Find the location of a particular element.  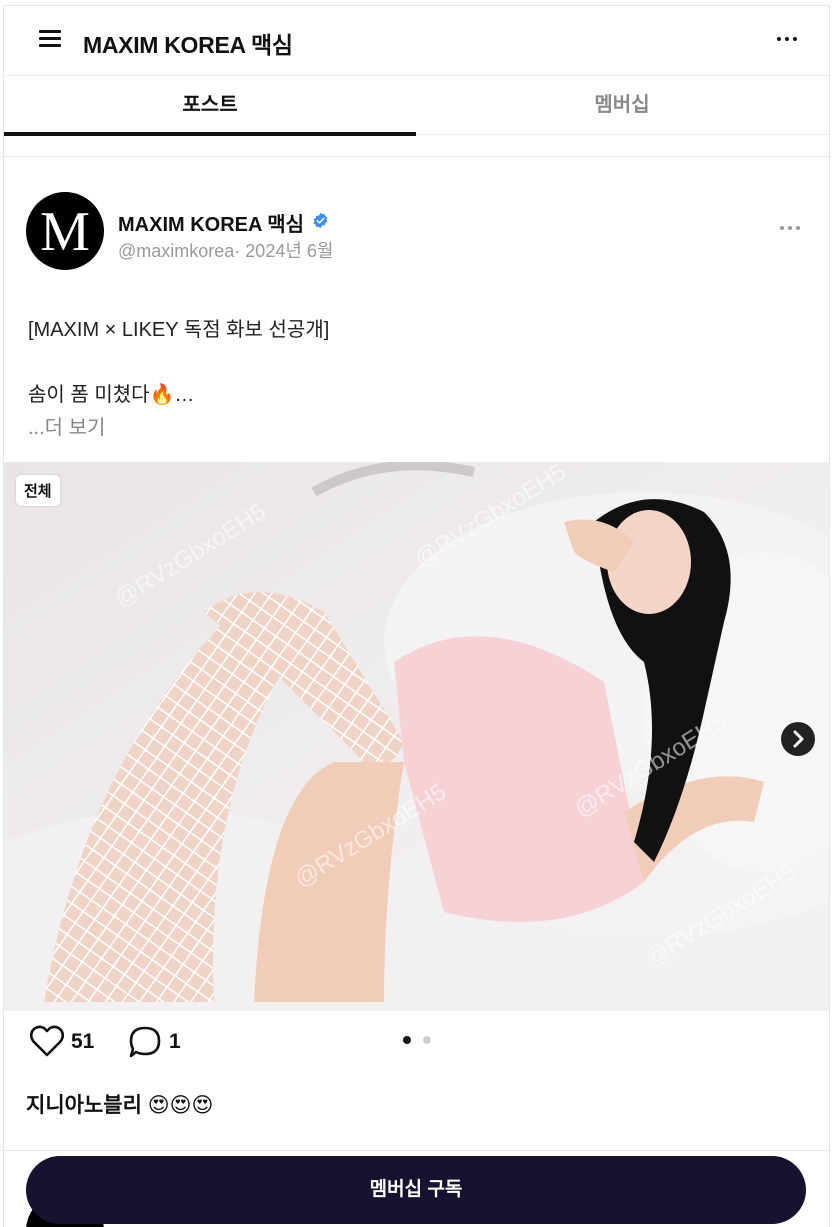

page-title: MAXIM KOREA 맥심 is located at coordinates (188, 45).